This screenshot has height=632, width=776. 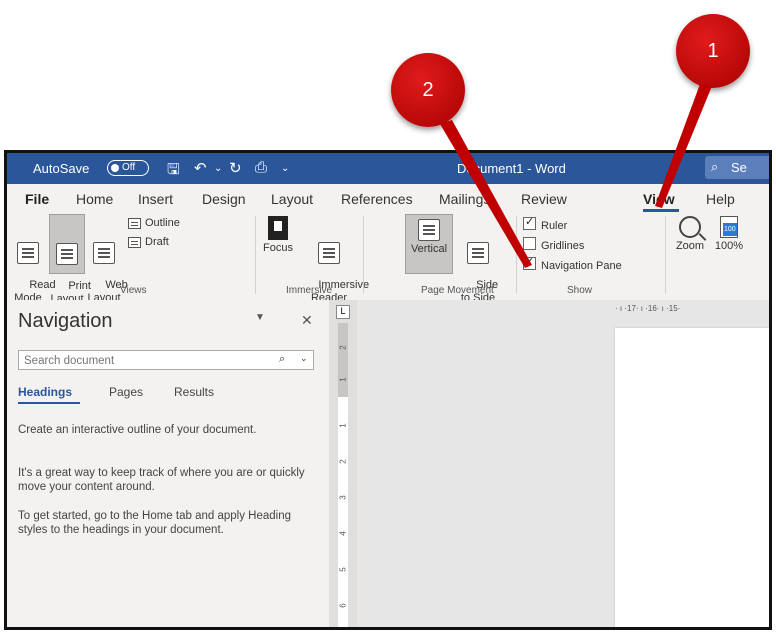 What do you see at coordinates (65, 321) in the screenshot?
I see `navigation-title: Navigation` at bounding box center [65, 321].